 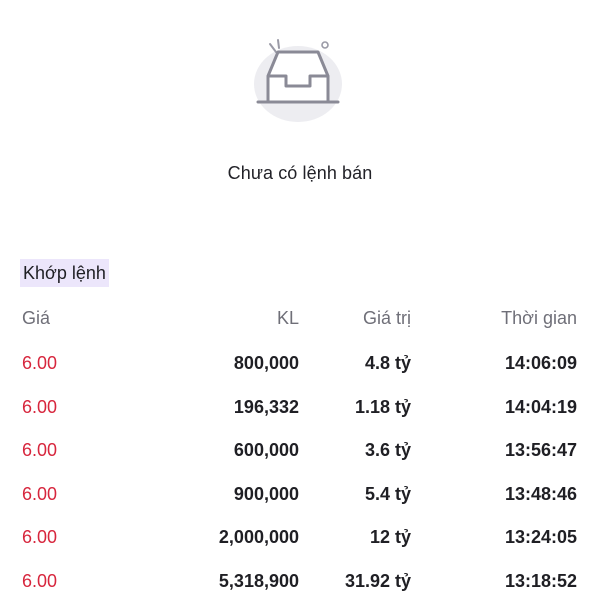 What do you see at coordinates (300, 536) in the screenshot?
I see `table-row: 6.00 2,000,000 12 tỷ 13:24:05` at bounding box center [300, 536].